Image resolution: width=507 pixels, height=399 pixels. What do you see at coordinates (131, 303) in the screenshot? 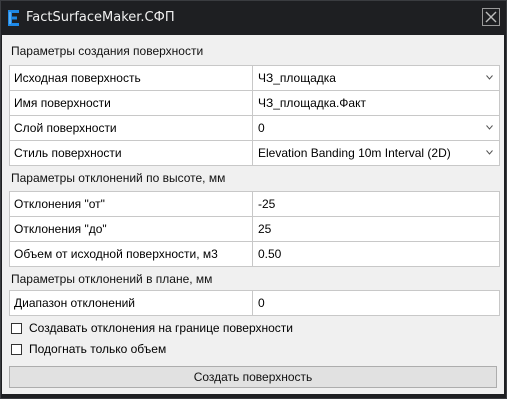
I see `property-label: Диапазон отклонений` at bounding box center [131, 303].